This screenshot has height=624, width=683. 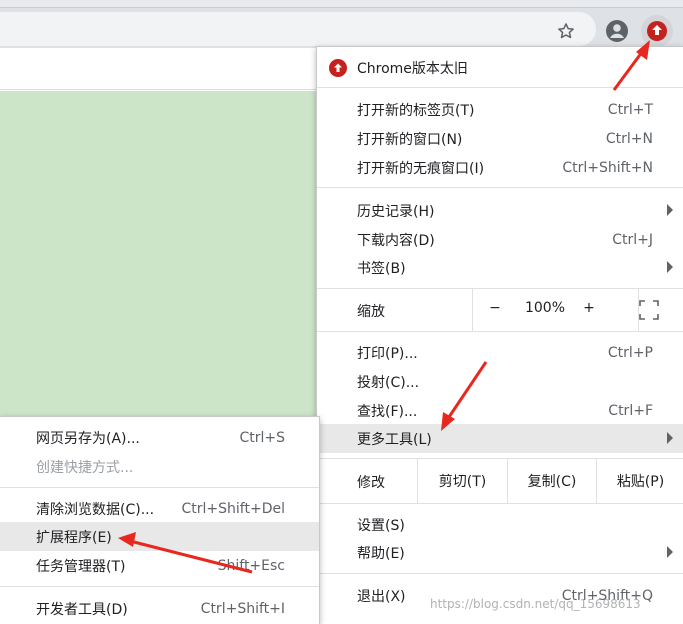 I want to click on menu-item-label: 下载内容(D), so click(x=396, y=240).